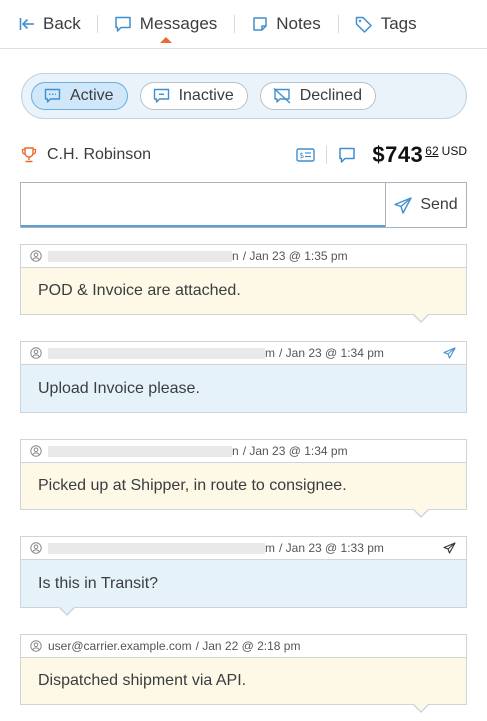  Describe the element at coordinates (282, 96) in the screenshot. I see `message-off-icon` at that location.